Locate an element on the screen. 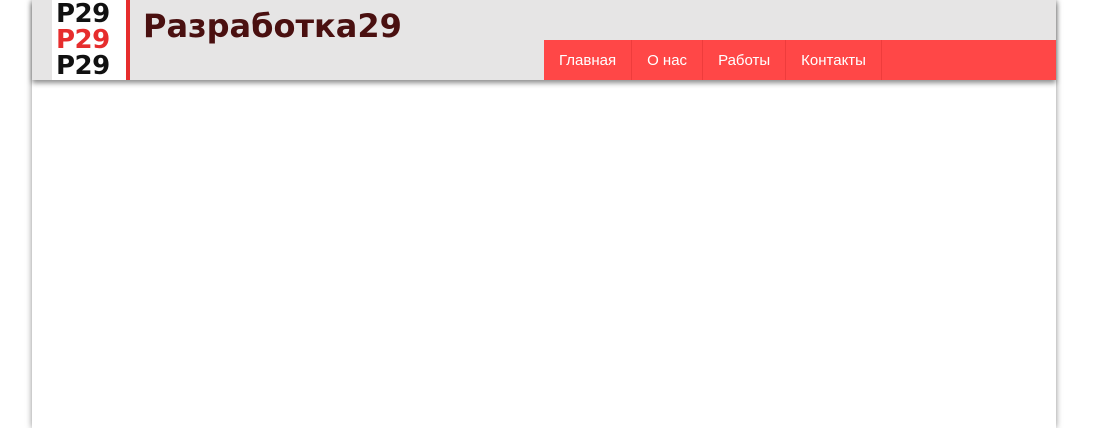 The image size is (1098, 428). logo-line-1: P29 is located at coordinates (83, 14).